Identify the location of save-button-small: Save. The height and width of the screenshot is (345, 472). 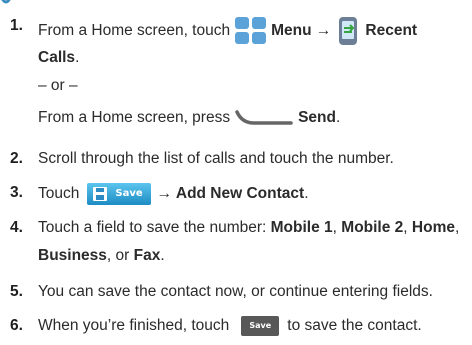
(260, 326).